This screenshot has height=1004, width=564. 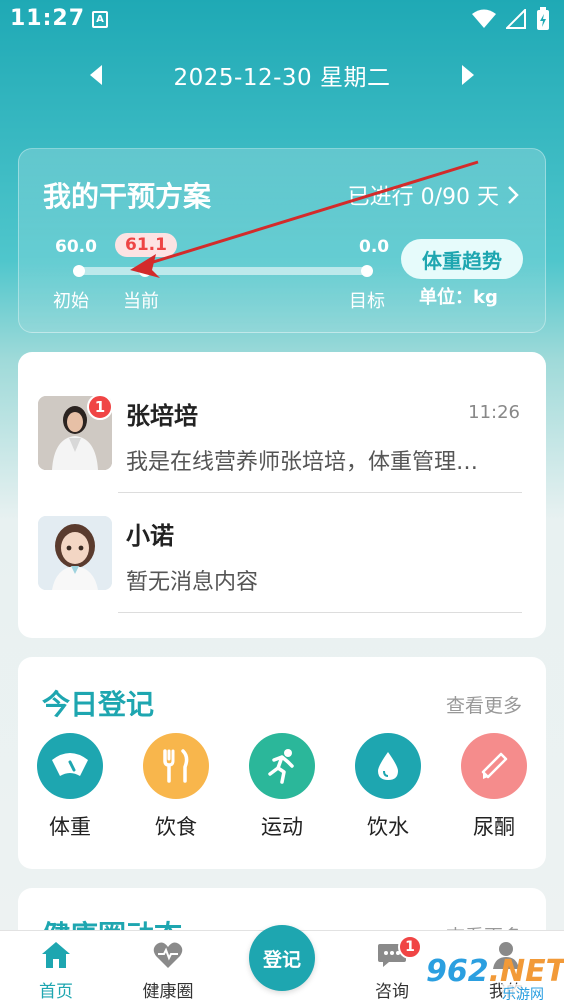 What do you see at coordinates (494, 827) in the screenshot?
I see `log-ketone-label: 尿酮` at bounding box center [494, 827].